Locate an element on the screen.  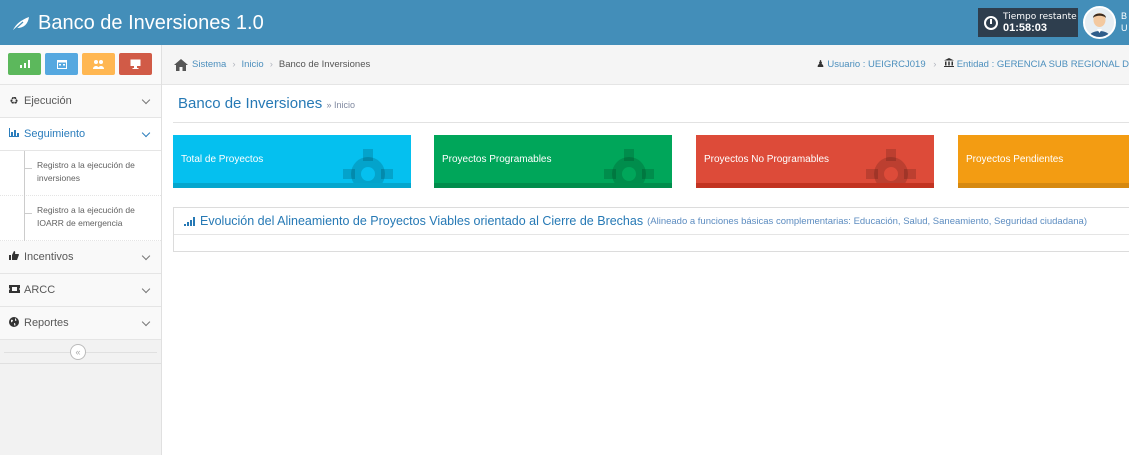
app-brand: Banco de Inversiones 1.0 is located at coordinates (138, 23).